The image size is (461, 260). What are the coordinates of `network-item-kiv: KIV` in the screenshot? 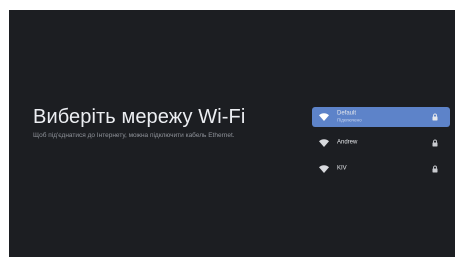 It's located at (381, 169).